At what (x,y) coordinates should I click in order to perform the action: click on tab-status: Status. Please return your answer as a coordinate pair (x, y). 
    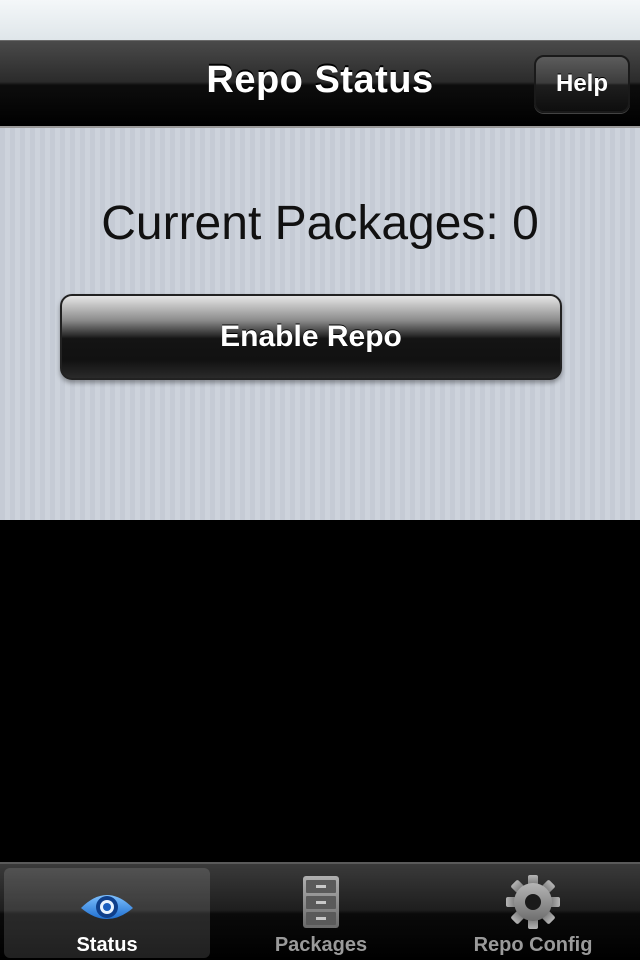
    Looking at the image, I should click on (107, 913).